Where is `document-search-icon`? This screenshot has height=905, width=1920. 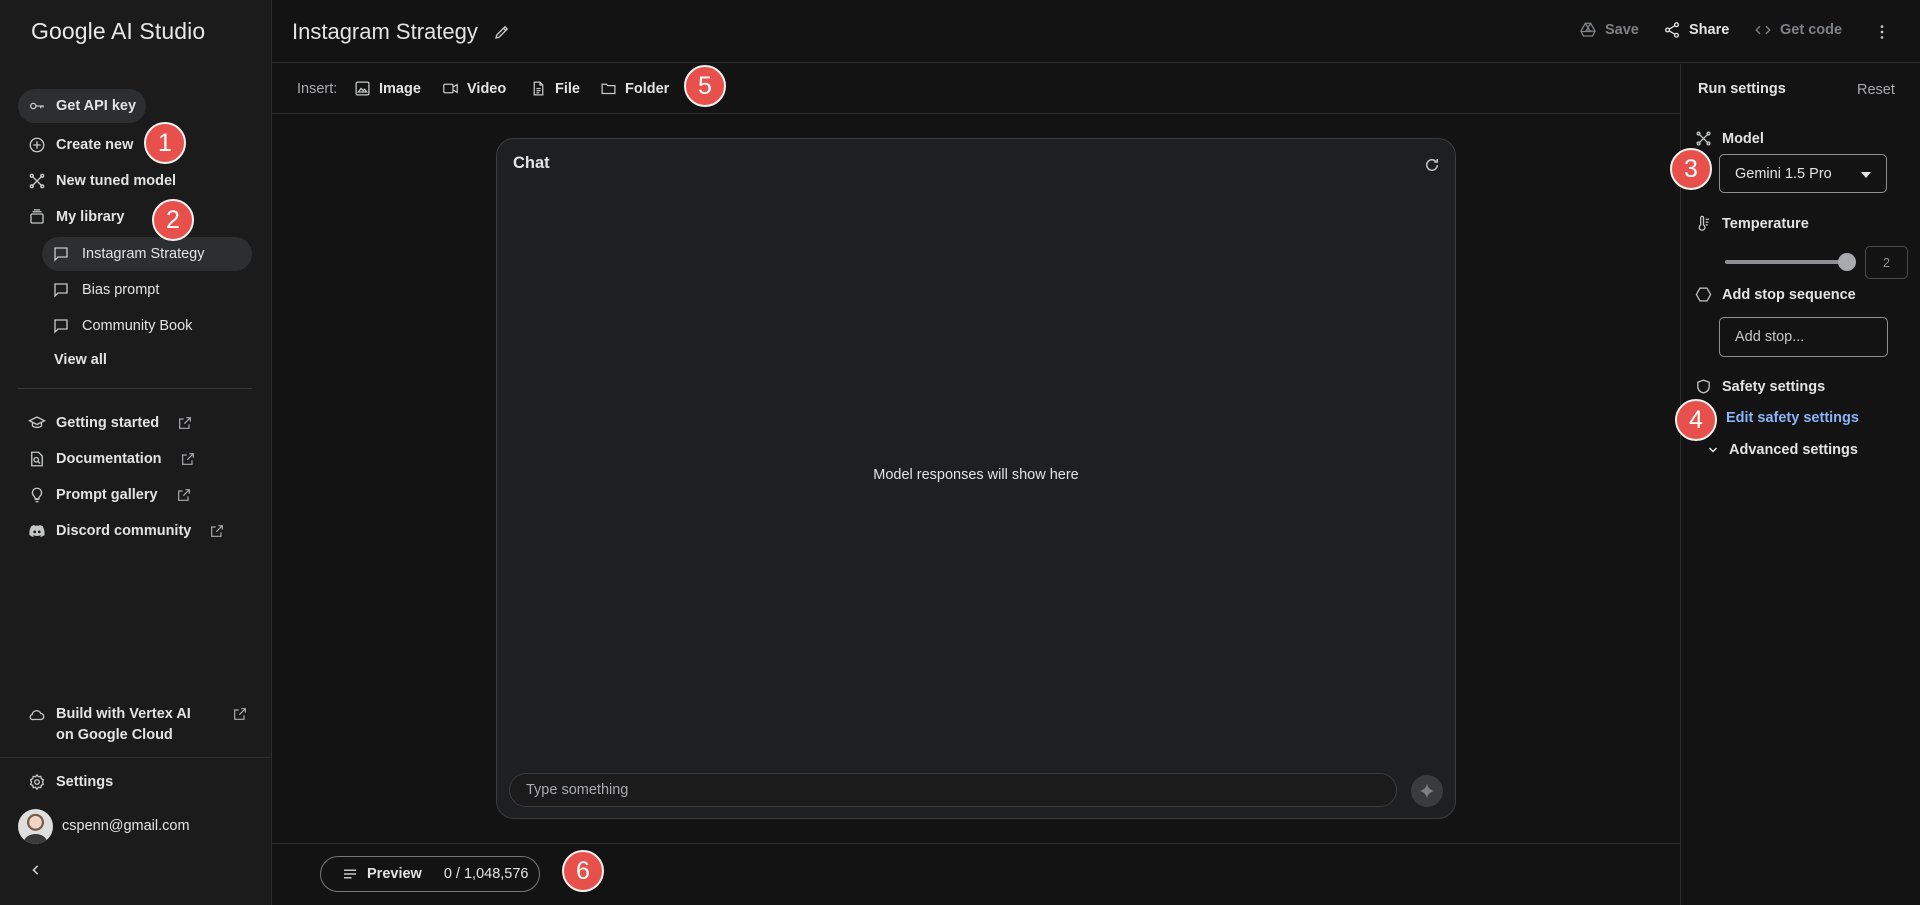 document-search-icon is located at coordinates (37, 459).